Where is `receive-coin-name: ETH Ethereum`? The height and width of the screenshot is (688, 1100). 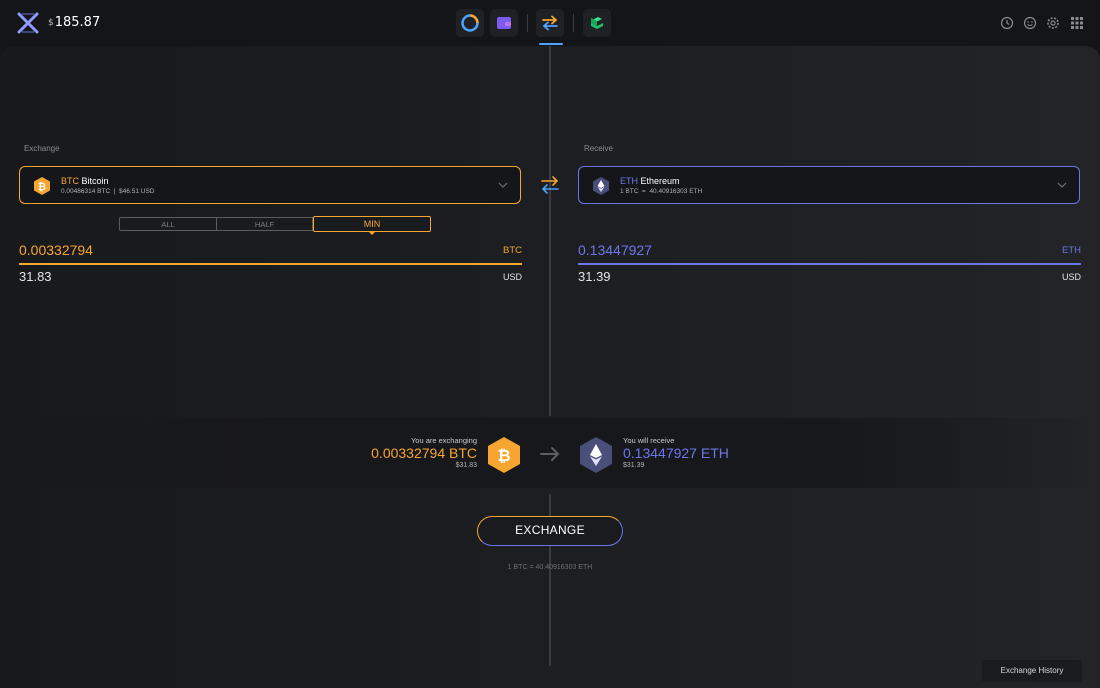
receive-coin-name: ETH Ethereum is located at coordinates (650, 181).